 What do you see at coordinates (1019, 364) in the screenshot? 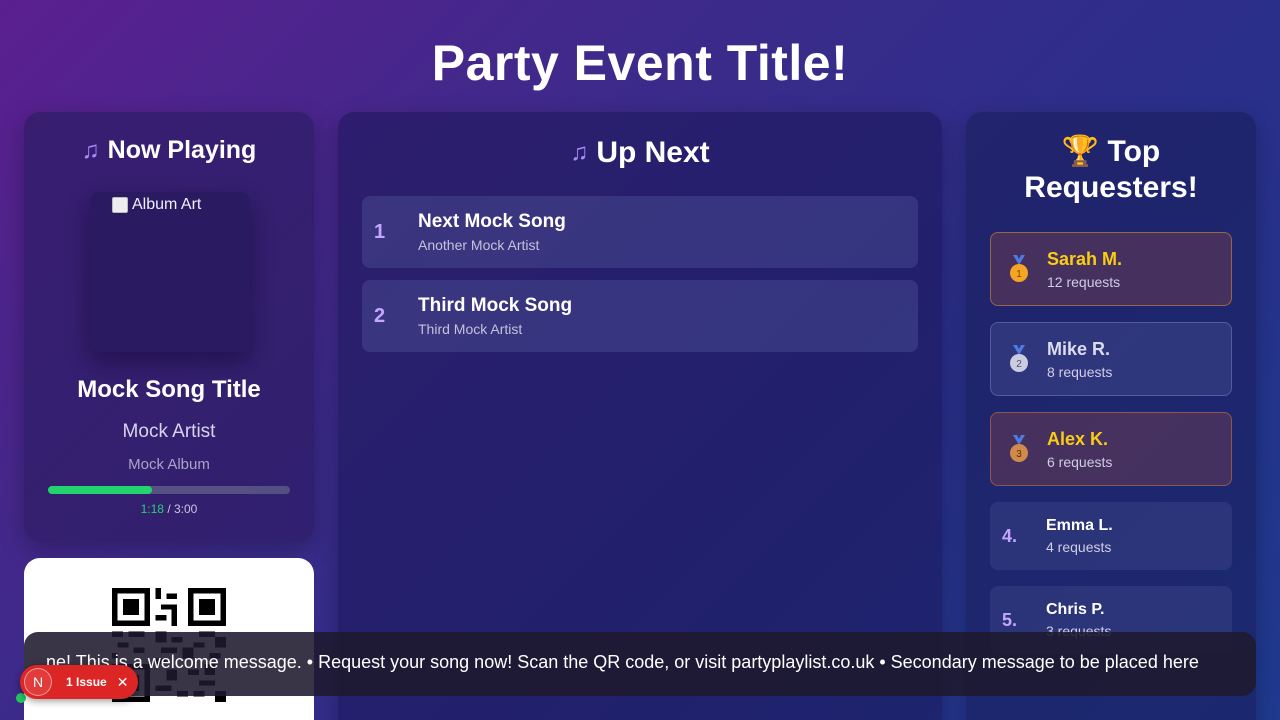
I see `medal-number: 2` at bounding box center [1019, 364].